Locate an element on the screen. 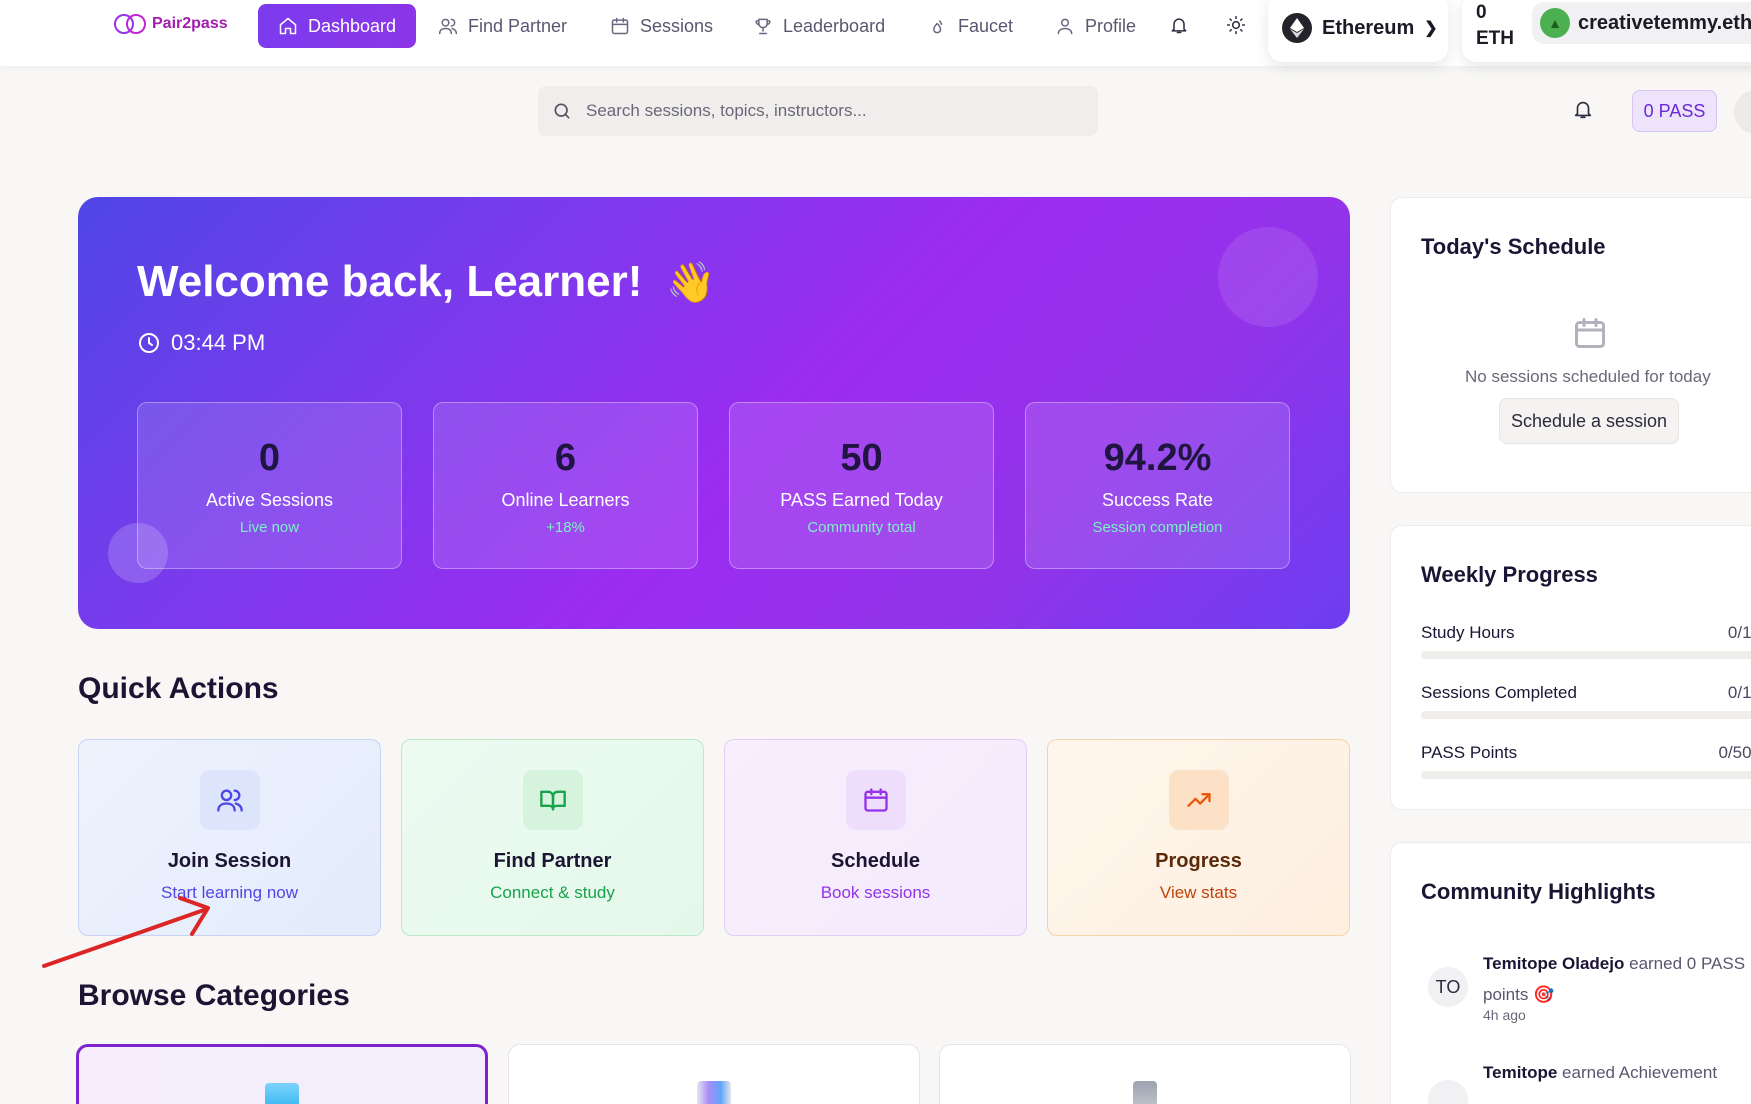 The width and height of the screenshot is (1751, 1104). quick-action-progress: Progress View stats is located at coordinates (1198, 837).